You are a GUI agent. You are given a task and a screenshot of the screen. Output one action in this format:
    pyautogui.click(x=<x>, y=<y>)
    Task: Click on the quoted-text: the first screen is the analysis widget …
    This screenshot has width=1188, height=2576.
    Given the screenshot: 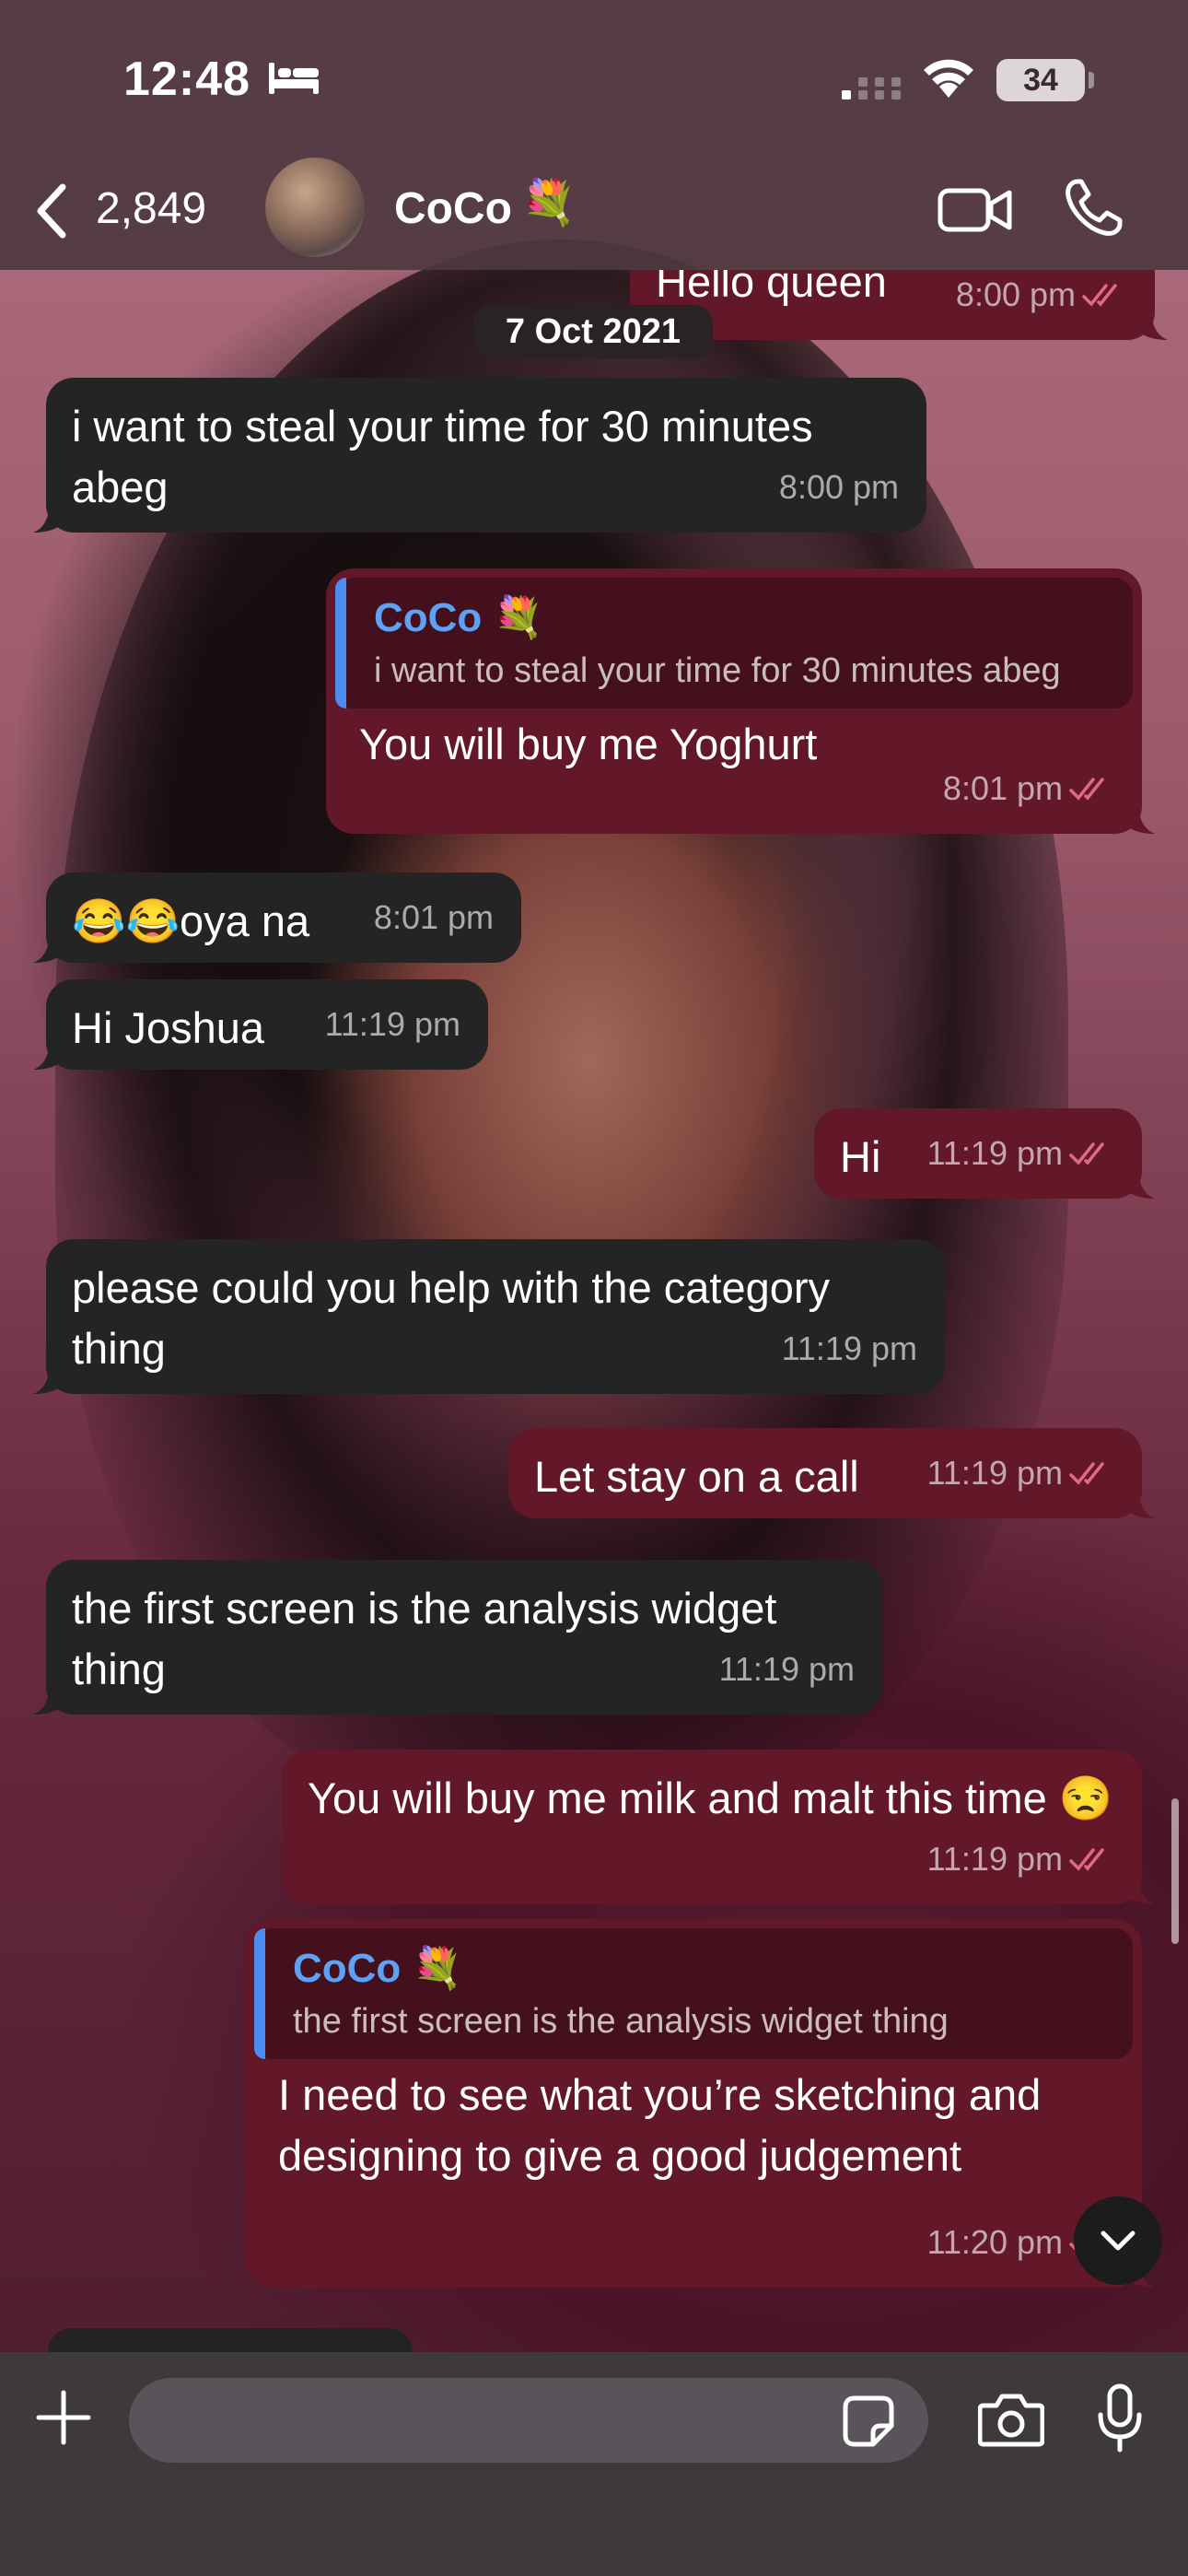 What is the action you would take?
    pyautogui.click(x=621, y=2022)
    